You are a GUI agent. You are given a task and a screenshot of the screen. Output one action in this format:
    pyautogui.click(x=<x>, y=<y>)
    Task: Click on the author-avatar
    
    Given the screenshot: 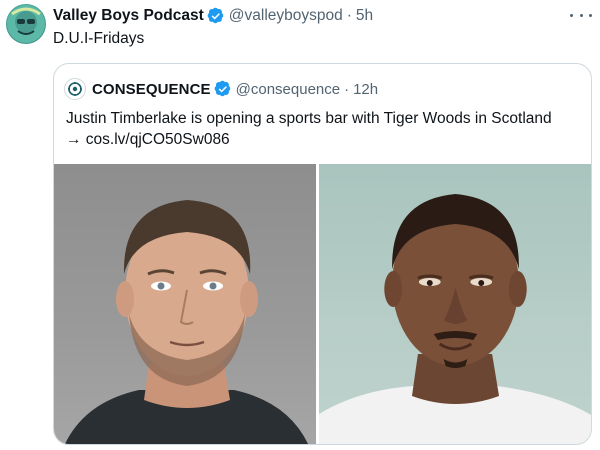 What is the action you would take?
    pyautogui.click(x=26, y=24)
    